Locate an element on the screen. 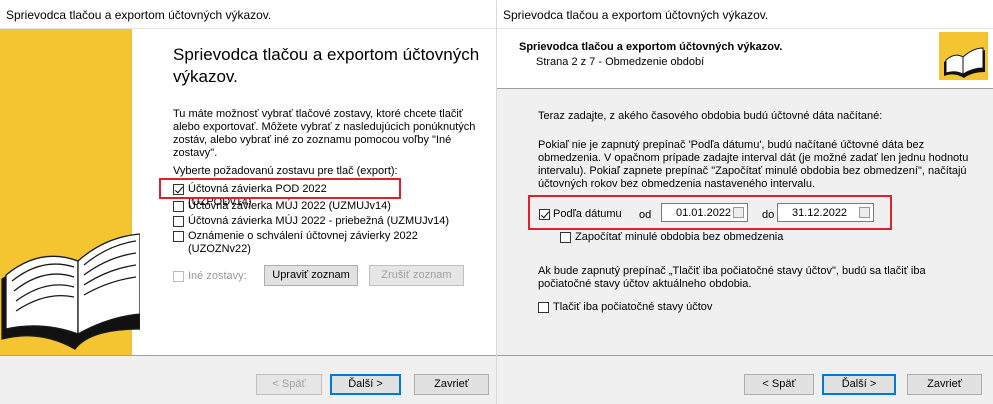 This screenshot has width=993, height=404. by-date-label: Podľa dátumu is located at coordinates (587, 214).